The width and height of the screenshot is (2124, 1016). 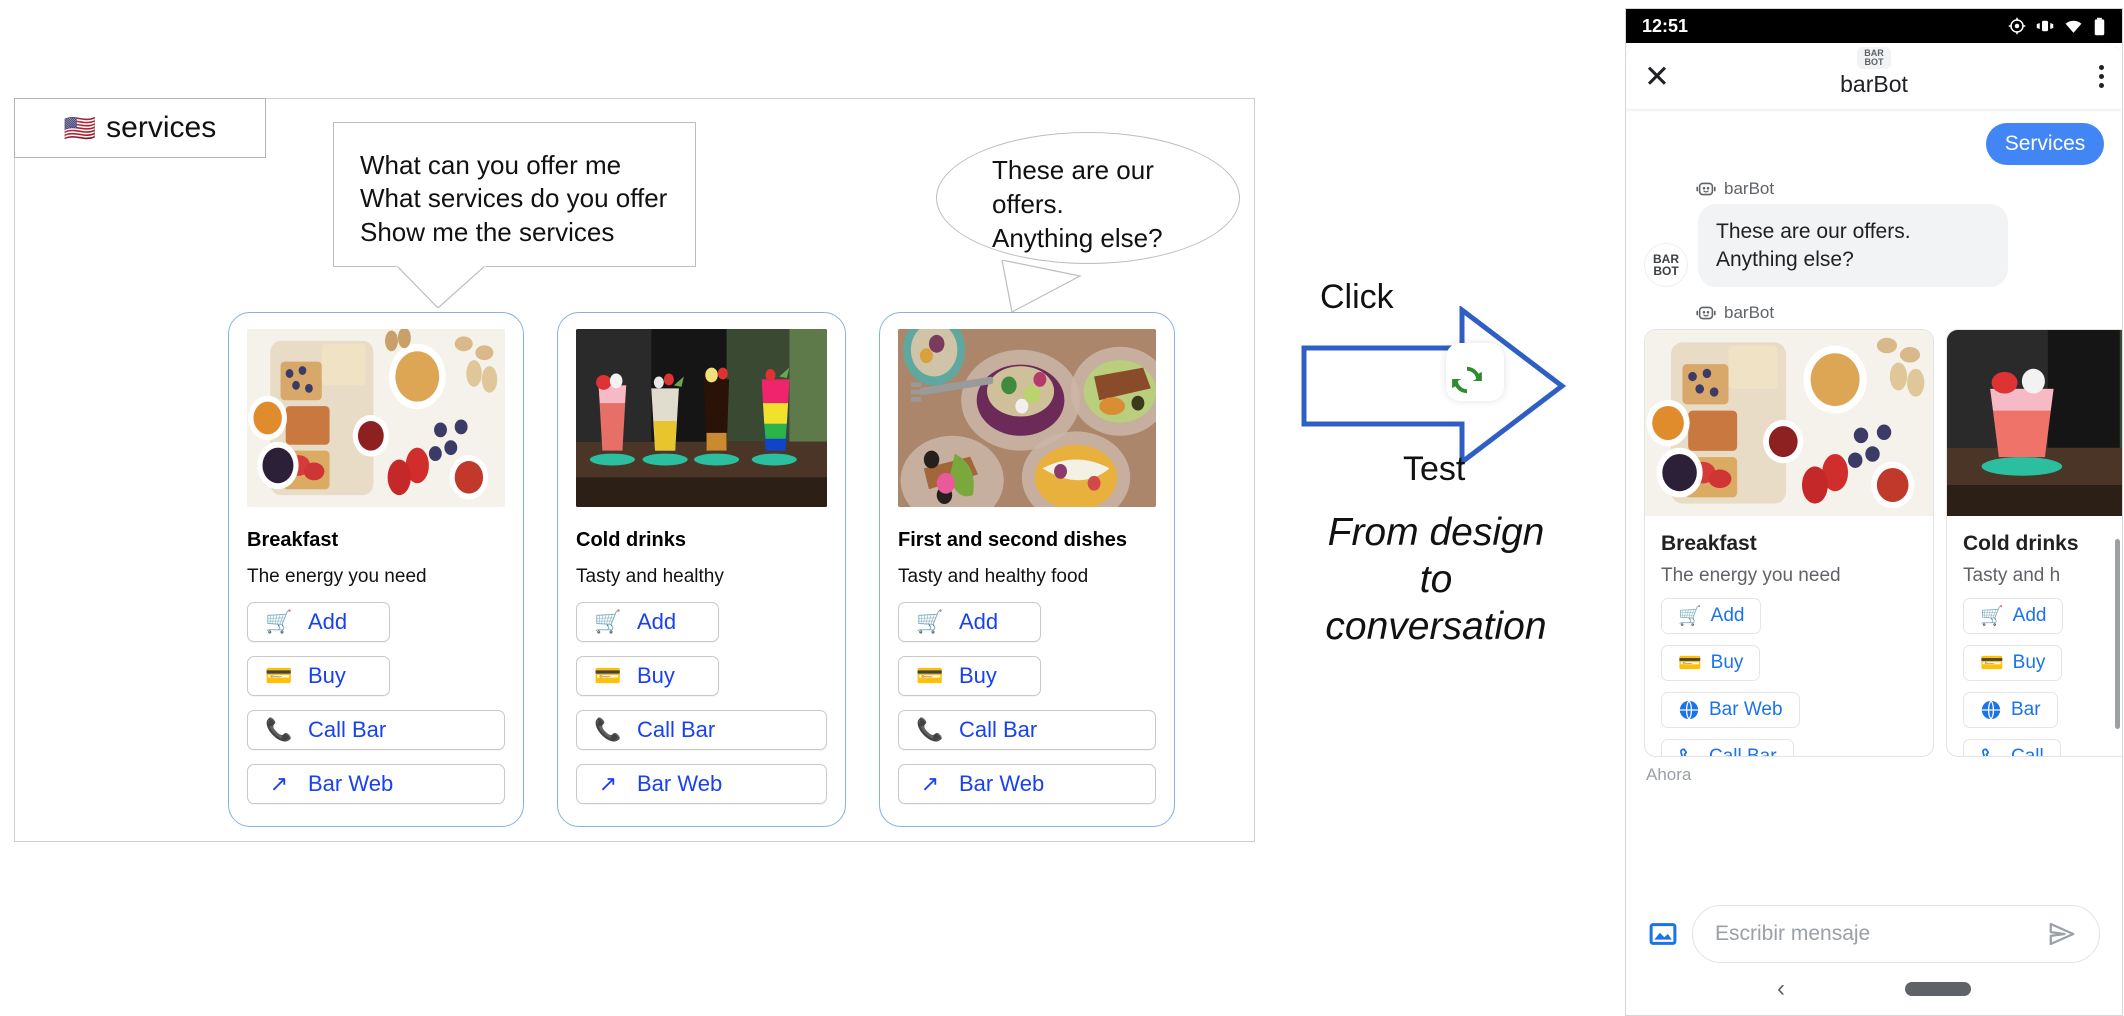 I want to click on close-icon: ✕, so click(x=1657, y=76).